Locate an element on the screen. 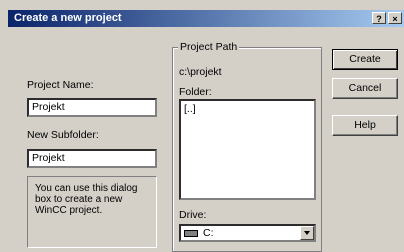 This screenshot has width=404, height=252. current-path: c:\projekt is located at coordinates (200, 72).